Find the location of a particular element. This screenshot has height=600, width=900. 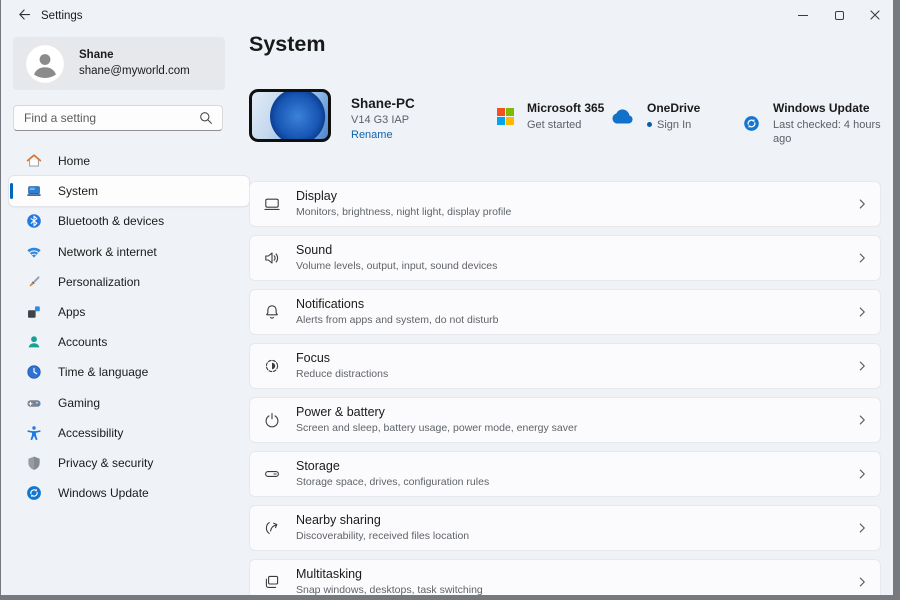

maximize-button is located at coordinates (839, 15).